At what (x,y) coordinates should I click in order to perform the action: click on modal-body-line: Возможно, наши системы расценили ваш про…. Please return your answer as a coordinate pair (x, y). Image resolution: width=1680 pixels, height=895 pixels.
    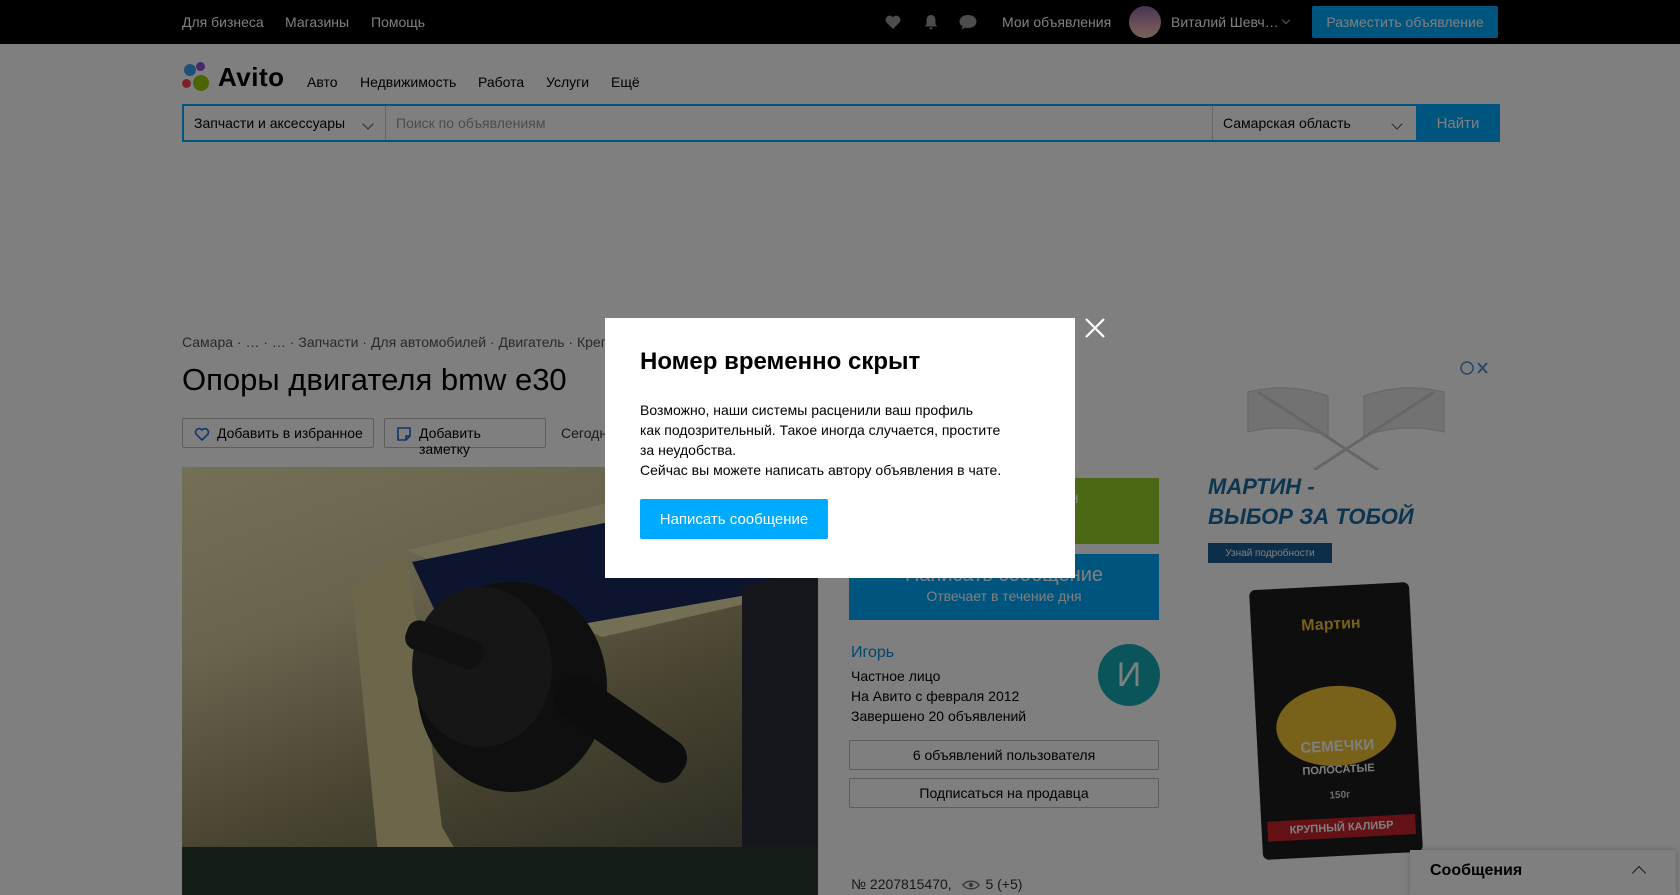
    Looking at the image, I should click on (806, 410).